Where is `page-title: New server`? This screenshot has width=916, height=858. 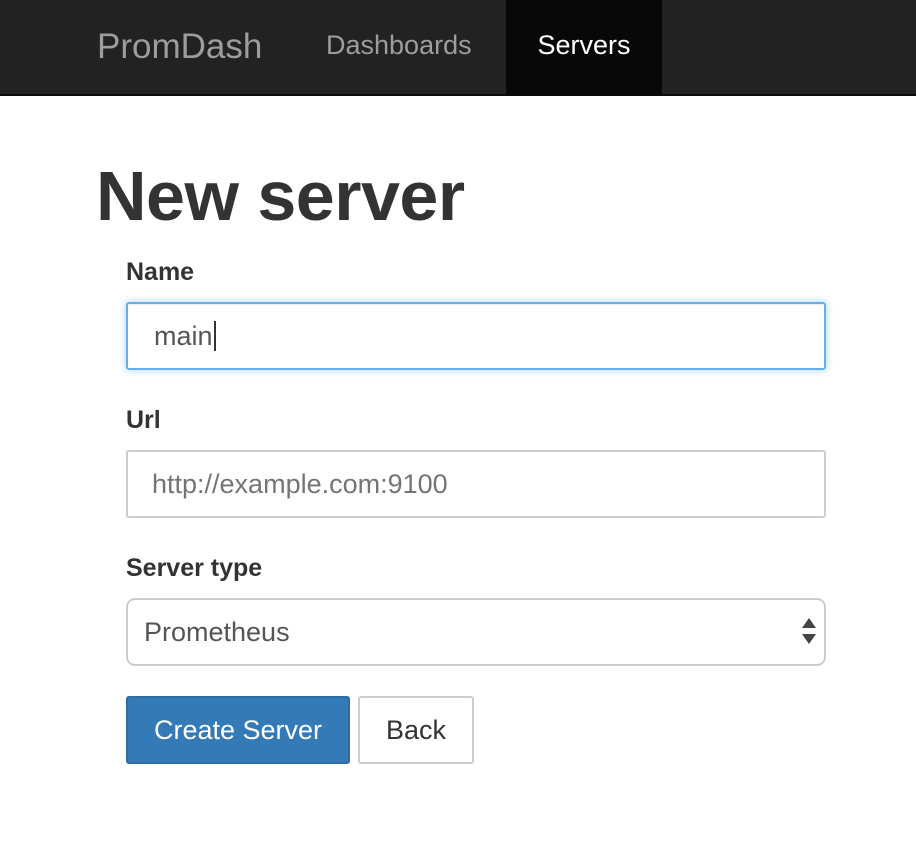 page-title: New server is located at coordinates (280, 196).